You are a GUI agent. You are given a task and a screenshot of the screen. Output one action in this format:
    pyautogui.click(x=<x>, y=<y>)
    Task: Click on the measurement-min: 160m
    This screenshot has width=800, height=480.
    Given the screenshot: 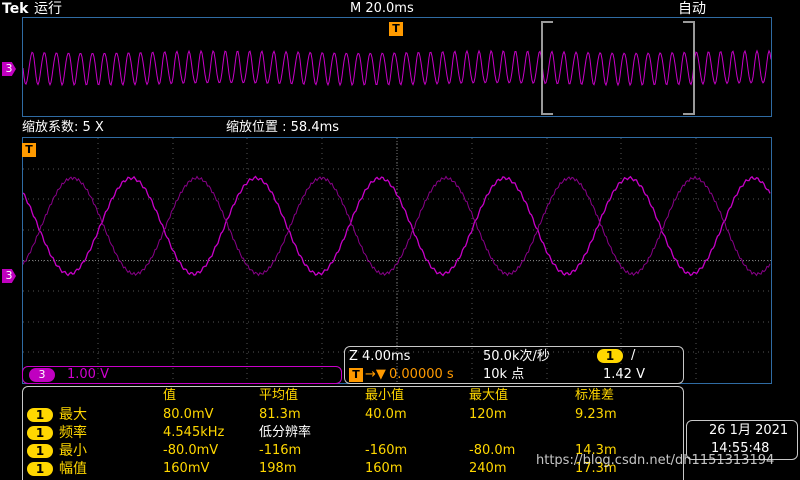 What is the action you would take?
    pyautogui.click(x=384, y=468)
    